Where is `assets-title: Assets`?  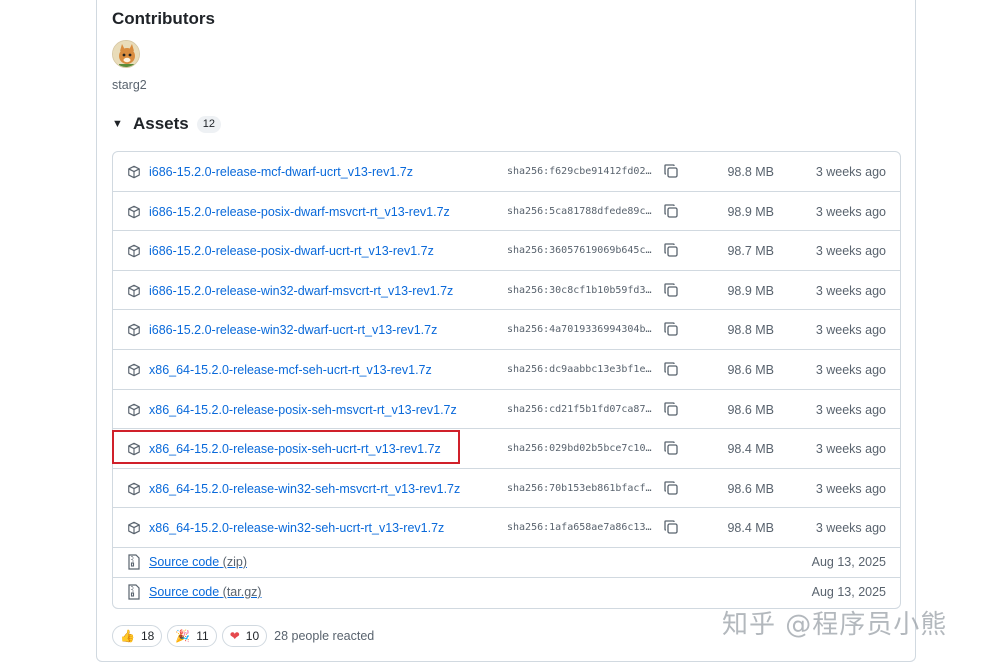
assets-title: Assets is located at coordinates (161, 123).